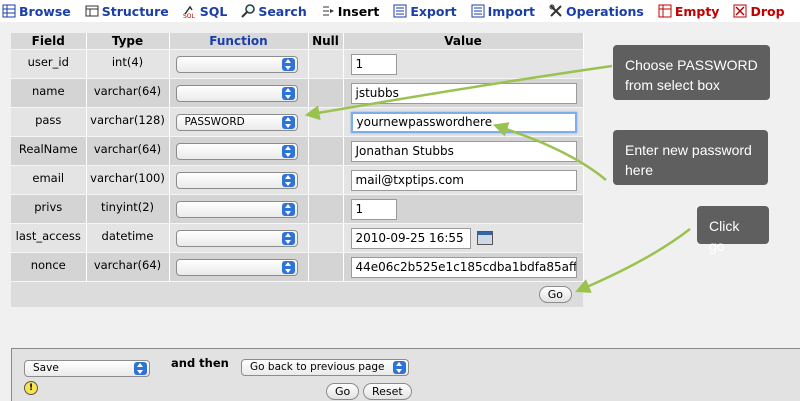 This screenshot has width=800, height=401. What do you see at coordinates (633, 260) in the screenshot?
I see `arrow-to-go-button` at bounding box center [633, 260].